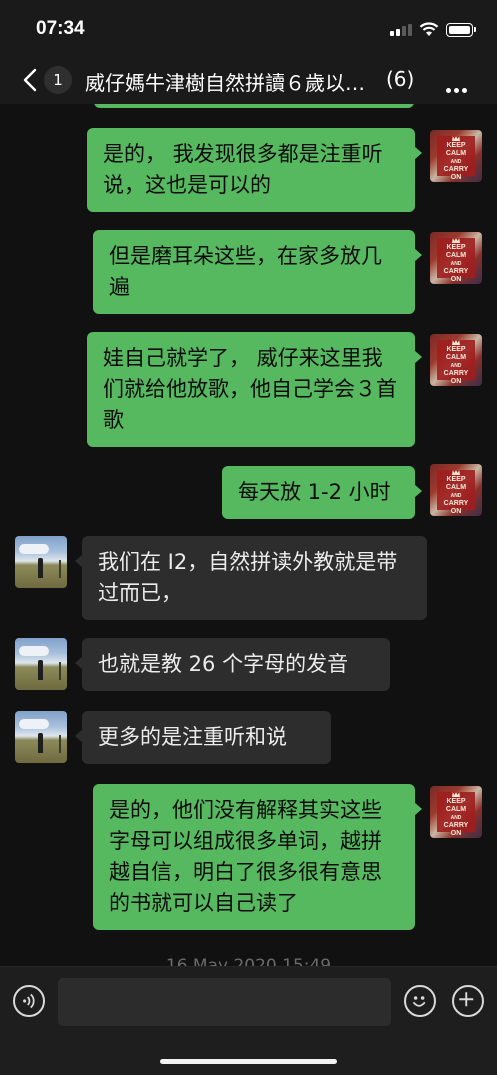 Image resolution: width=497 pixels, height=1075 pixels. I want to click on member-count: (6), so click(400, 79).